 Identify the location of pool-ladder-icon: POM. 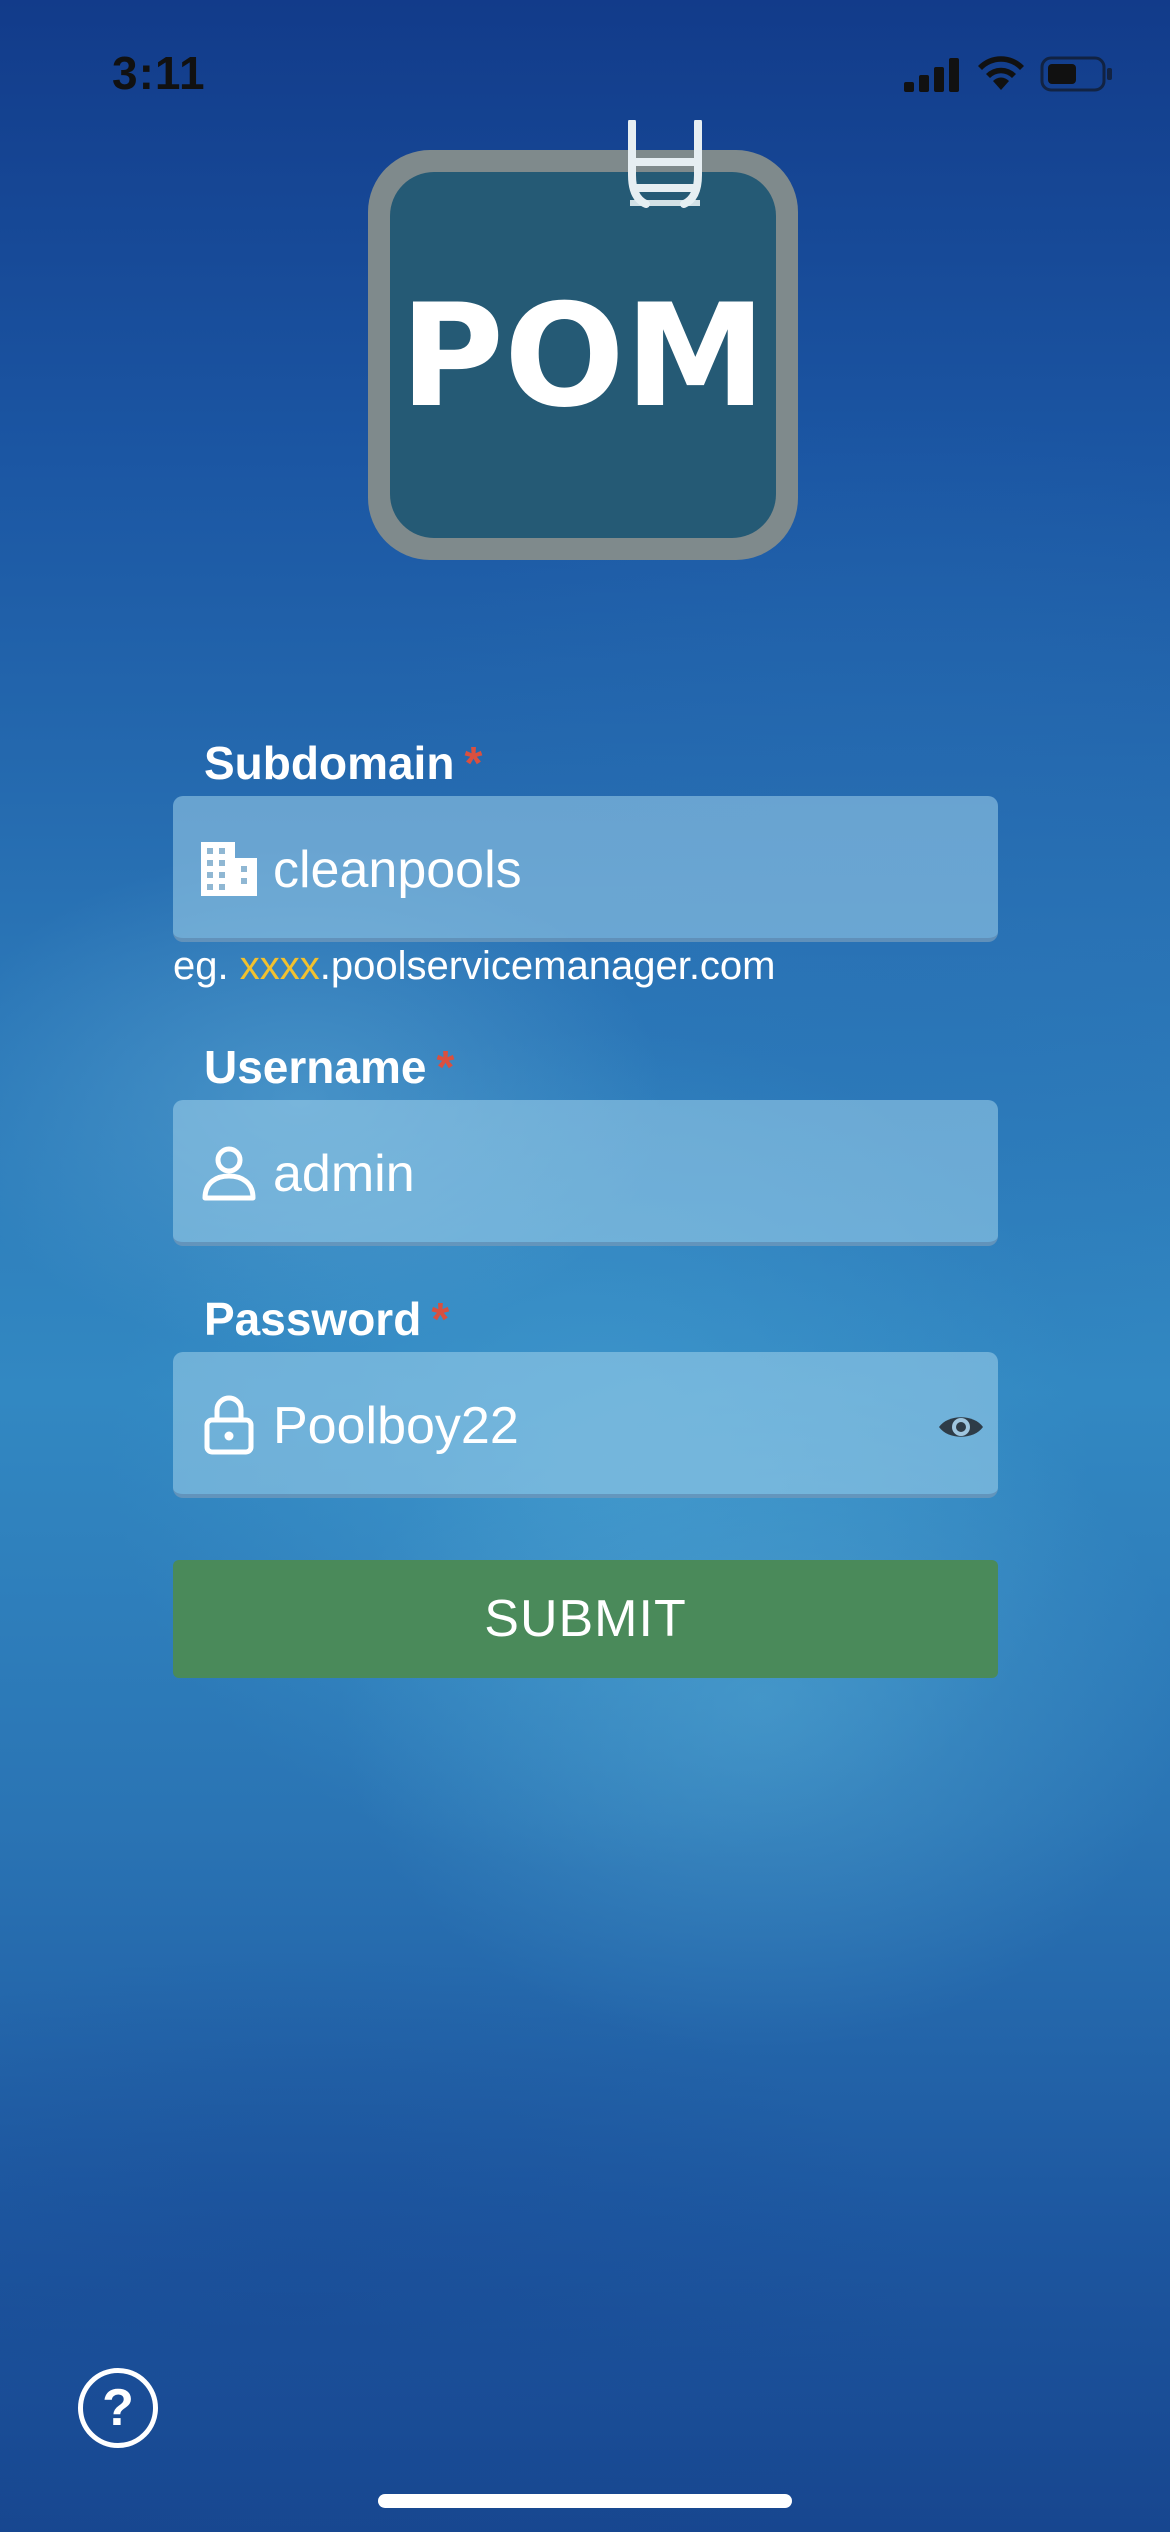
(583, 339).